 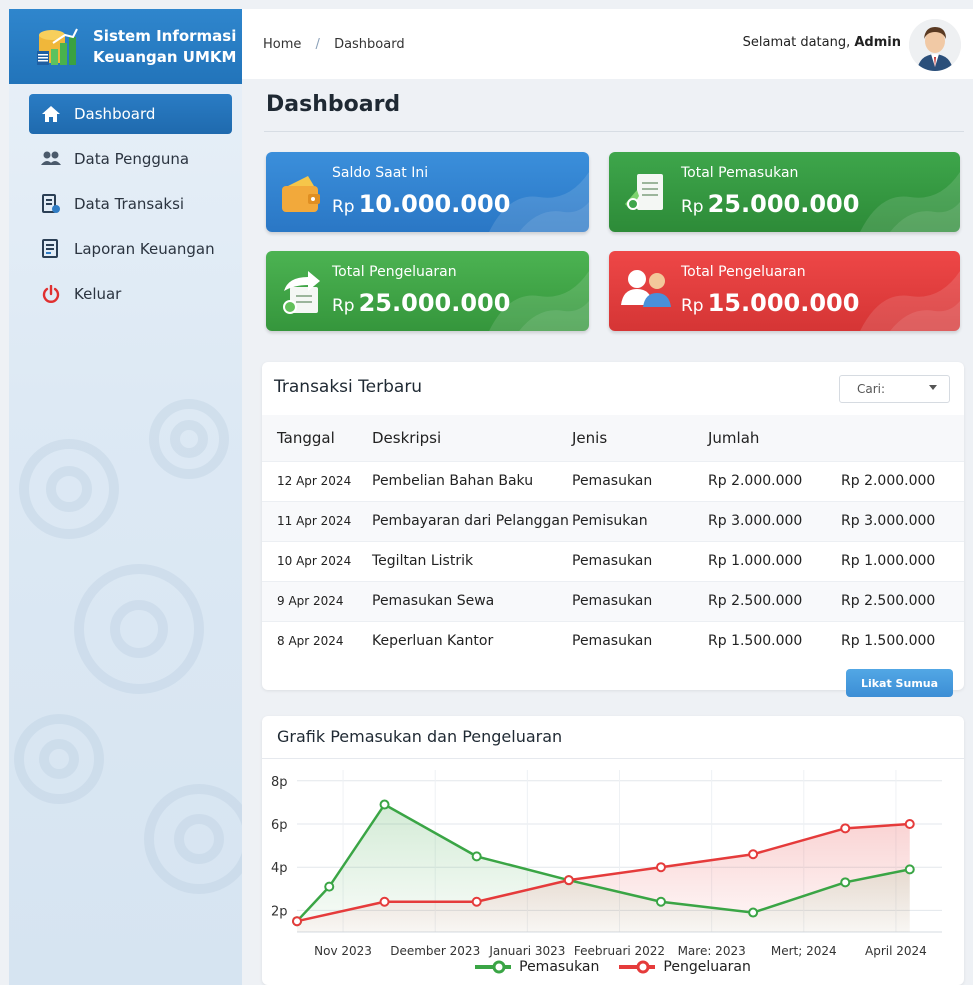 What do you see at coordinates (434, 204) in the screenshot?
I see `card-amount: 10.000.000` at bounding box center [434, 204].